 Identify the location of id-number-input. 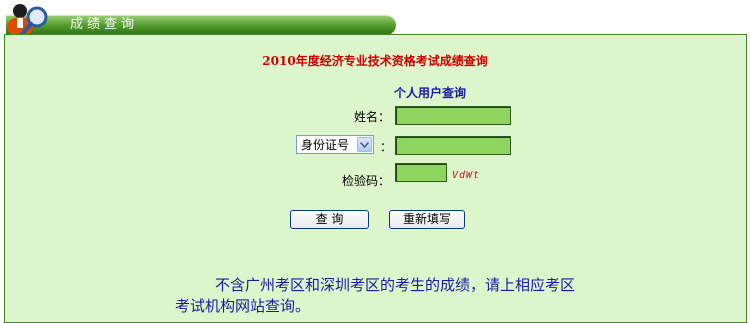
(453, 145).